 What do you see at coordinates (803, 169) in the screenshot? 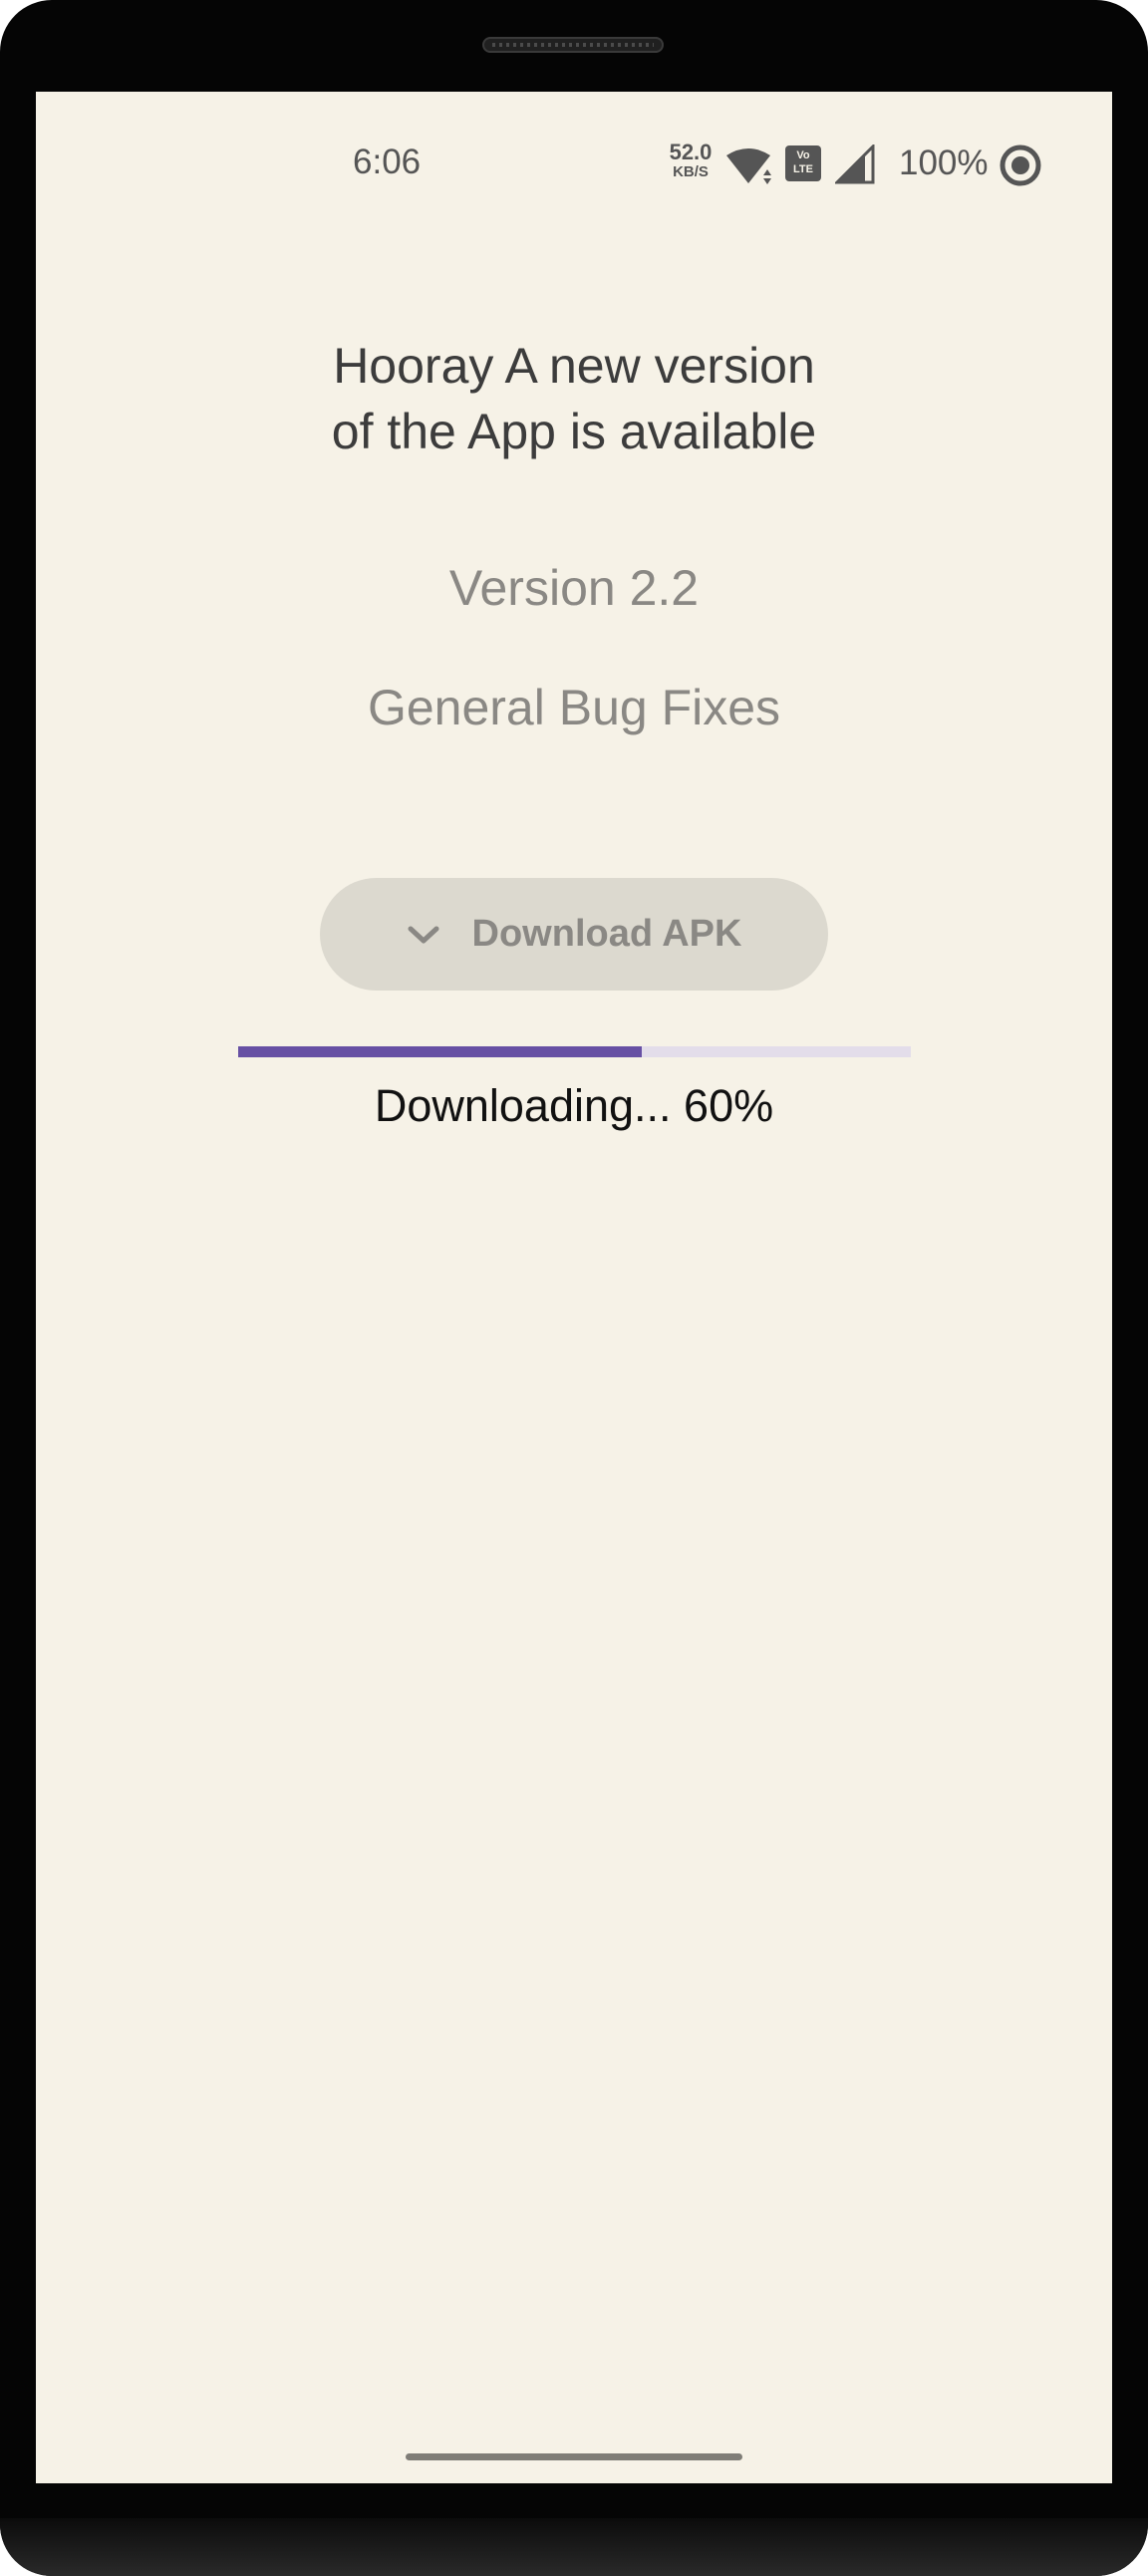
I see `volte-bottom-label: LTE` at bounding box center [803, 169].